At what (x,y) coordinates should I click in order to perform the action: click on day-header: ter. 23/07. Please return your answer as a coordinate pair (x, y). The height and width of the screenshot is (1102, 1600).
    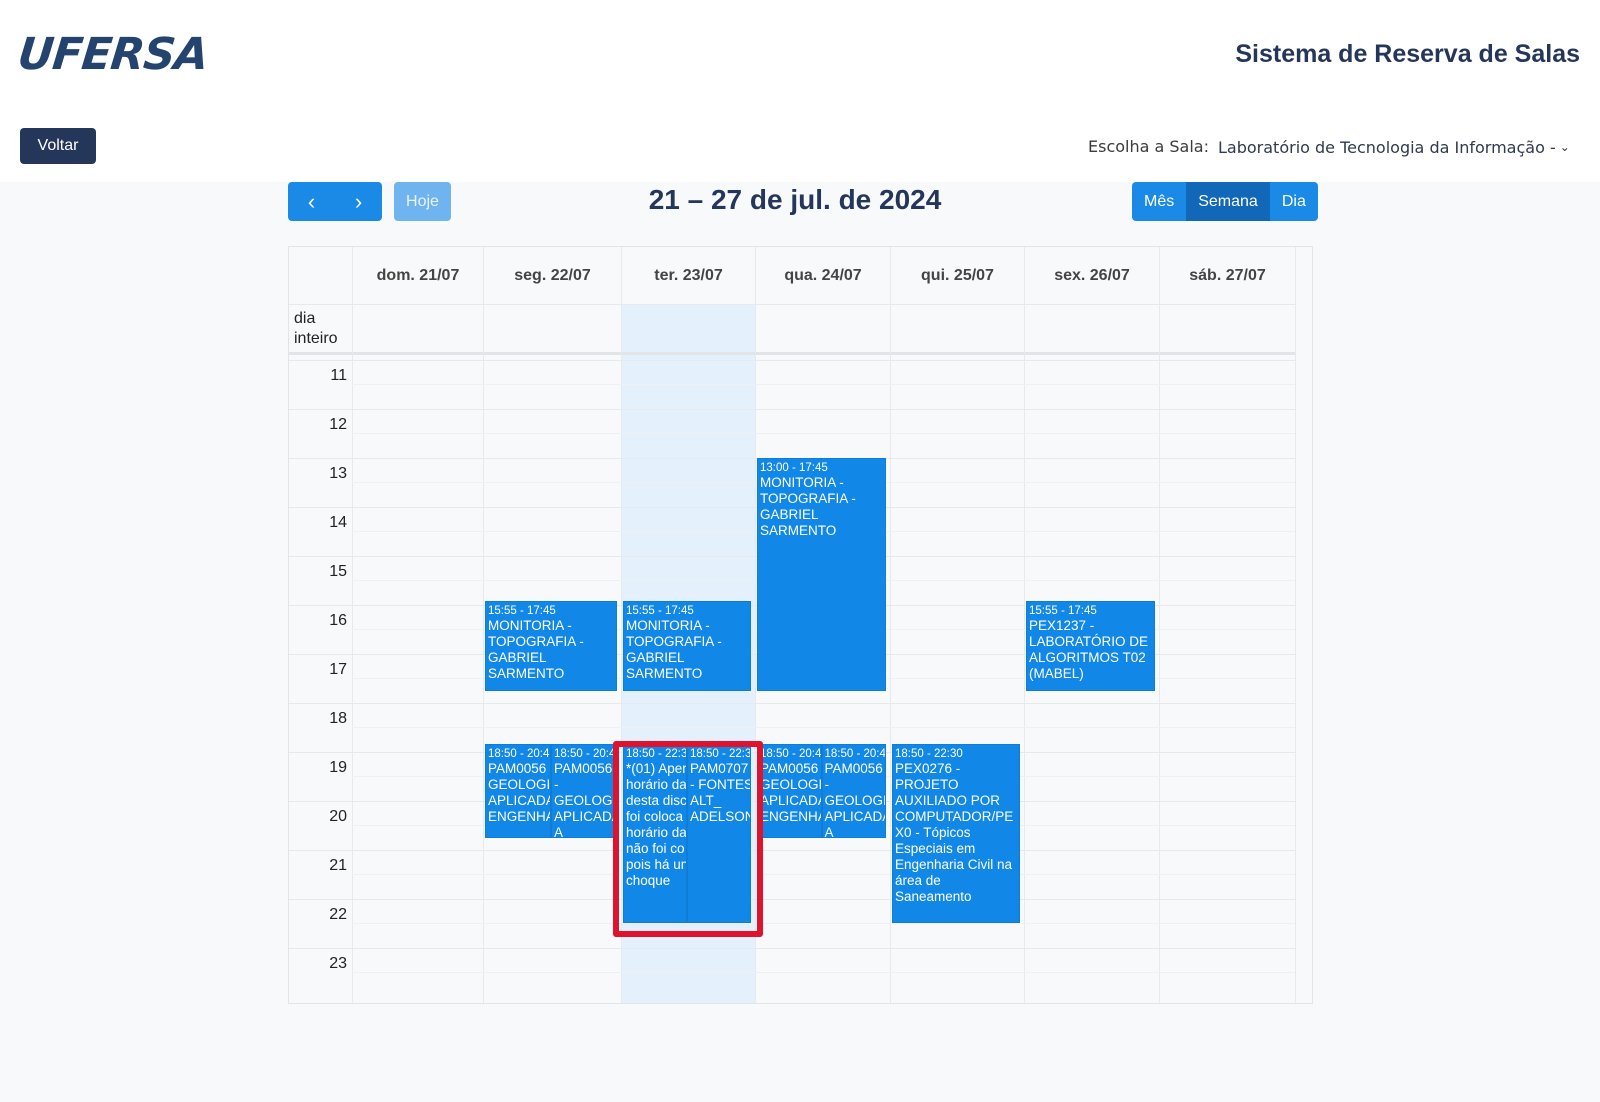
    Looking at the image, I should click on (688, 276).